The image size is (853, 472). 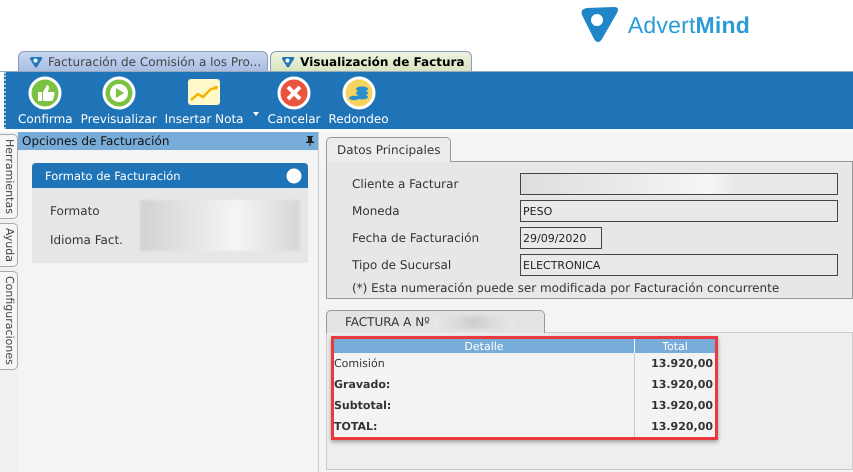 What do you see at coordinates (212, 101) in the screenshot?
I see `toolbar-button: Insertar Nota` at bounding box center [212, 101].